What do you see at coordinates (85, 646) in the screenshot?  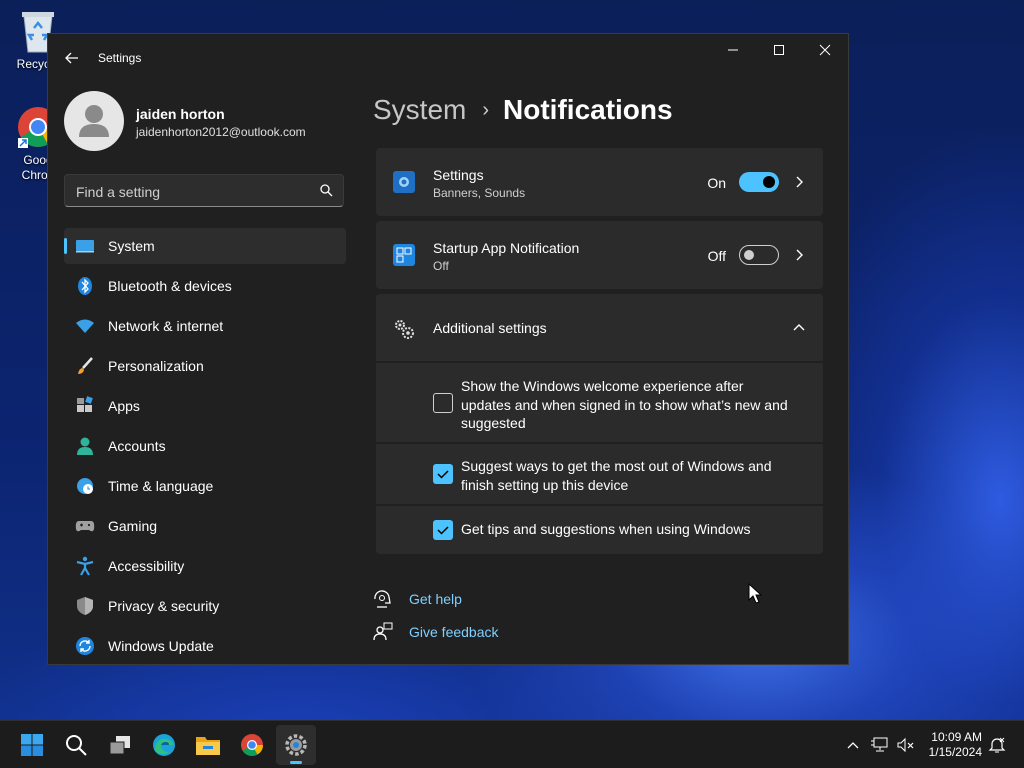 I see `update-icon` at bounding box center [85, 646].